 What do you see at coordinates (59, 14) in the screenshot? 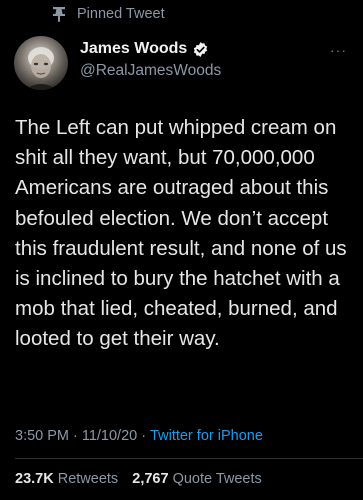
I see `pin-icon` at bounding box center [59, 14].